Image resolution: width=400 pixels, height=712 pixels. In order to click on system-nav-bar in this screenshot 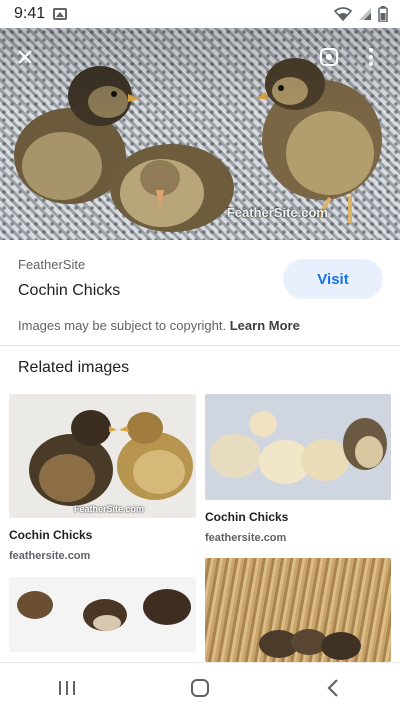, I will do `click(200, 687)`.